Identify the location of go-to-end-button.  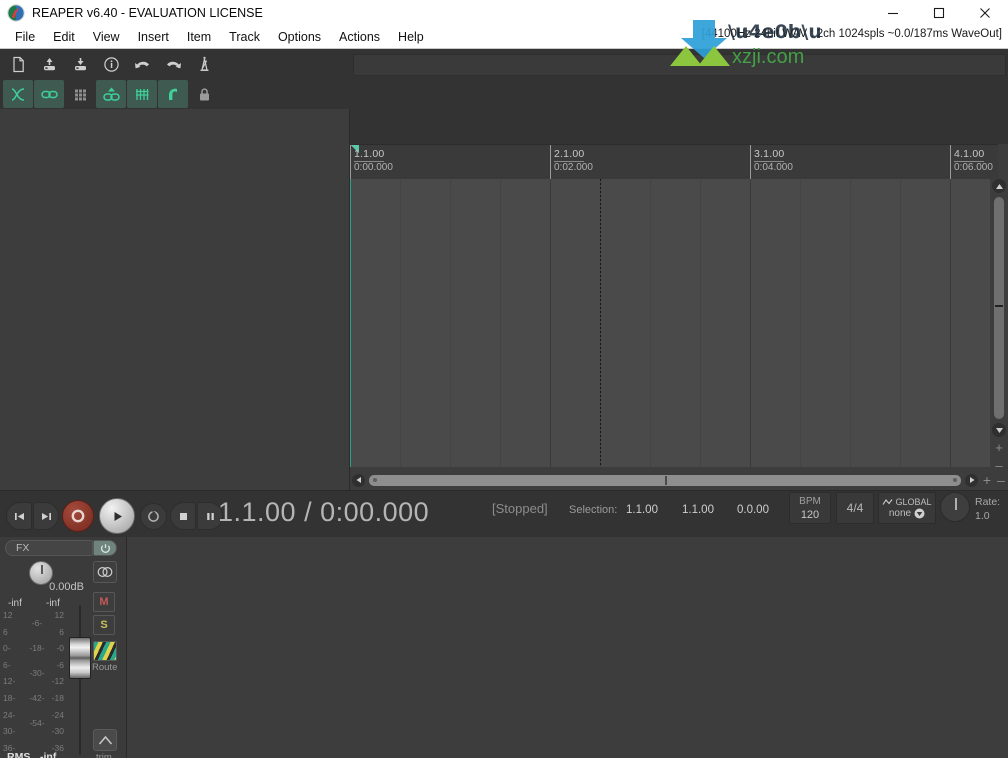
(46, 516).